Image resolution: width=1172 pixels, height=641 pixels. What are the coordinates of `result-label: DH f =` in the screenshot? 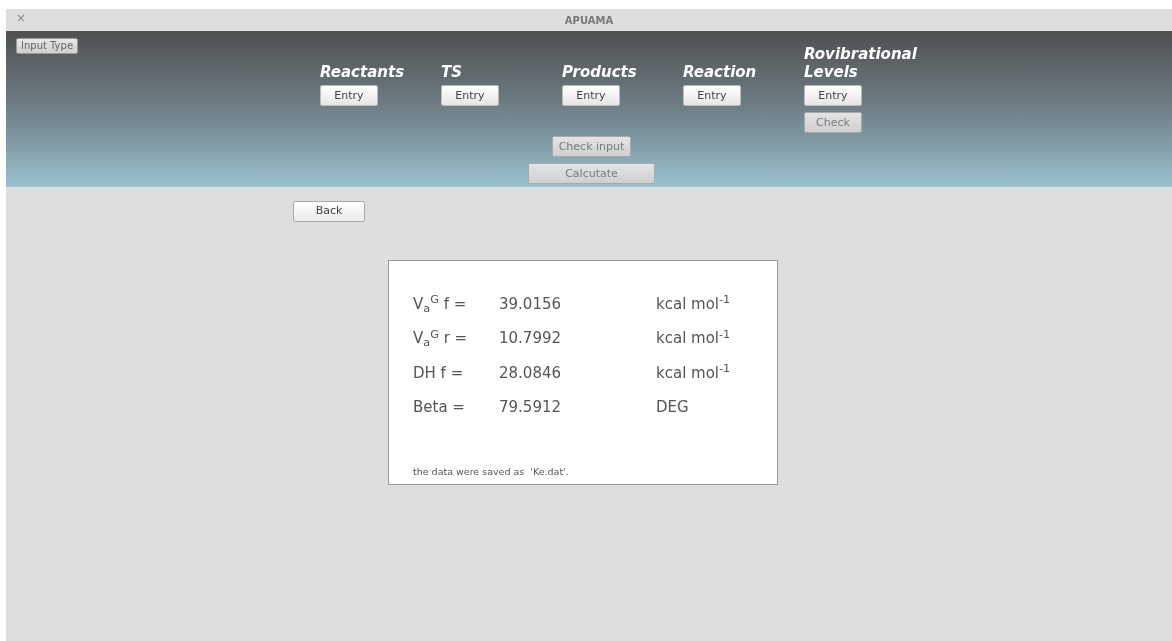 It's located at (439, 373).